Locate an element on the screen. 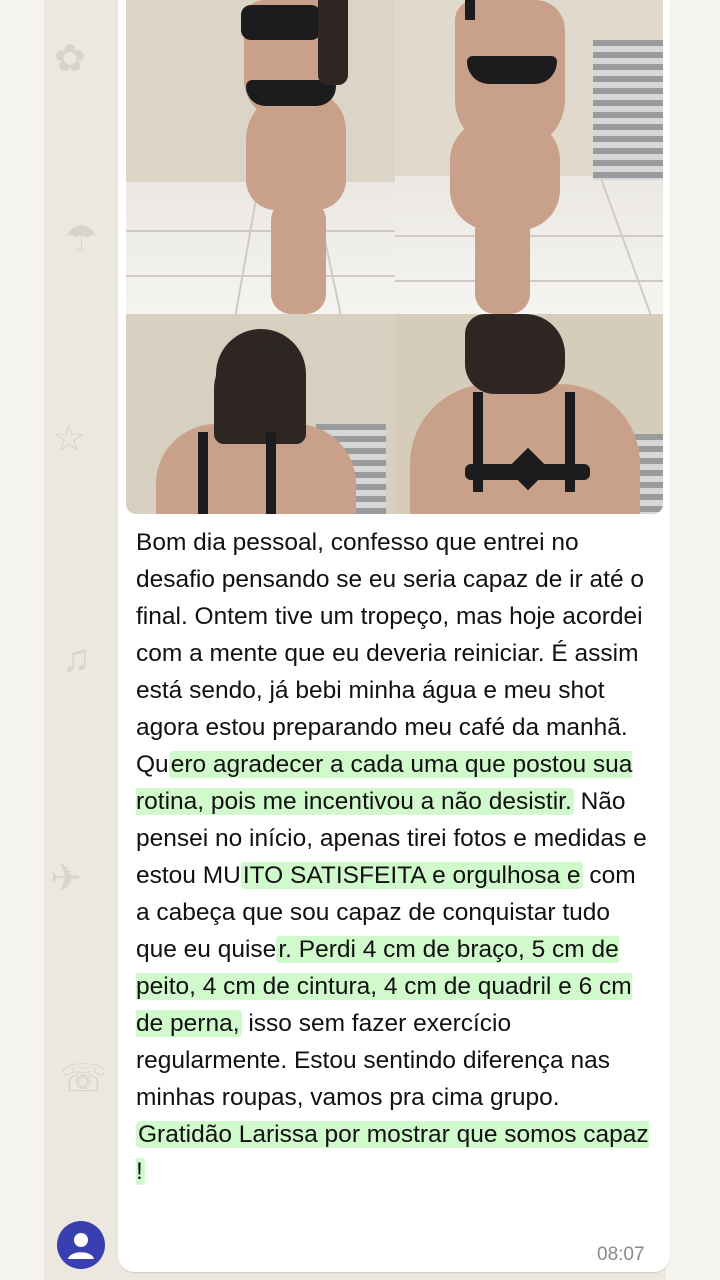 Image resolution: width=720 pixels, height=1280 pixels. message-timestamp: 08:07 is located at coordinates (621, 1254).